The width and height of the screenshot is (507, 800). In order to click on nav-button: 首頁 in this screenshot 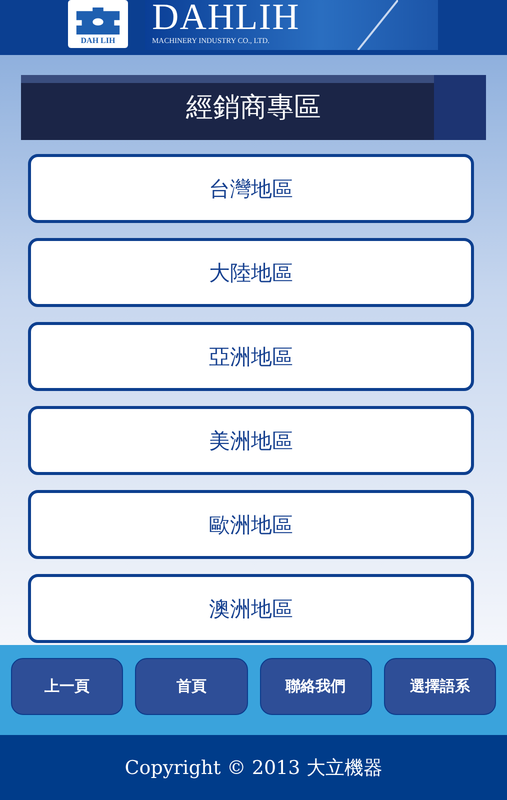, I will do `click(191, 686)`.